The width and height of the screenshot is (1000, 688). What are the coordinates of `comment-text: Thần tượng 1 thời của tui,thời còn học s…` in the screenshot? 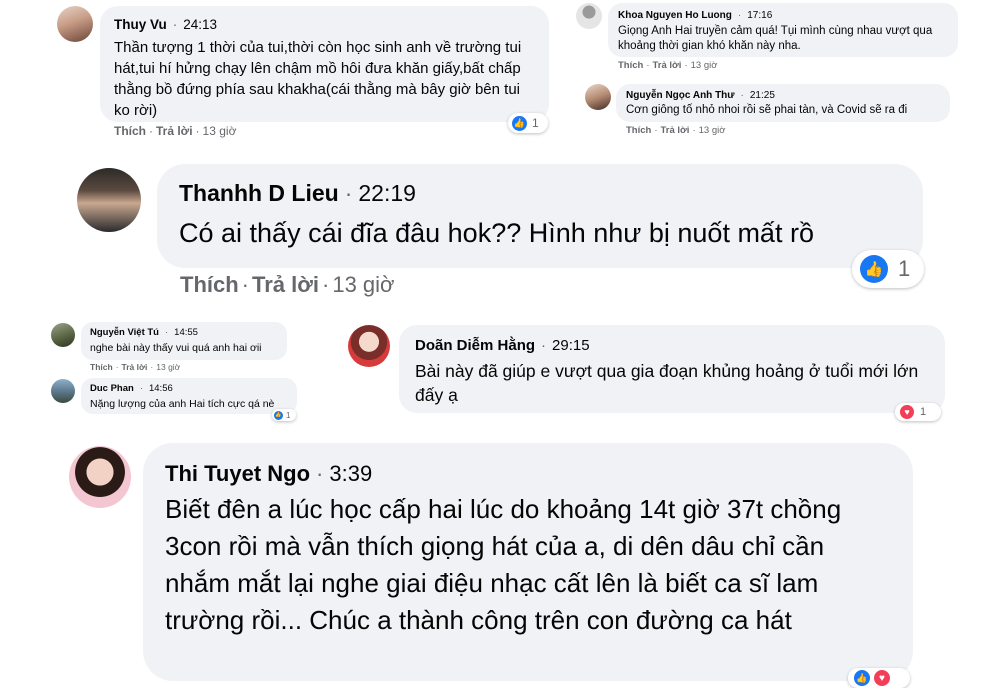 It's located at (318, 79).